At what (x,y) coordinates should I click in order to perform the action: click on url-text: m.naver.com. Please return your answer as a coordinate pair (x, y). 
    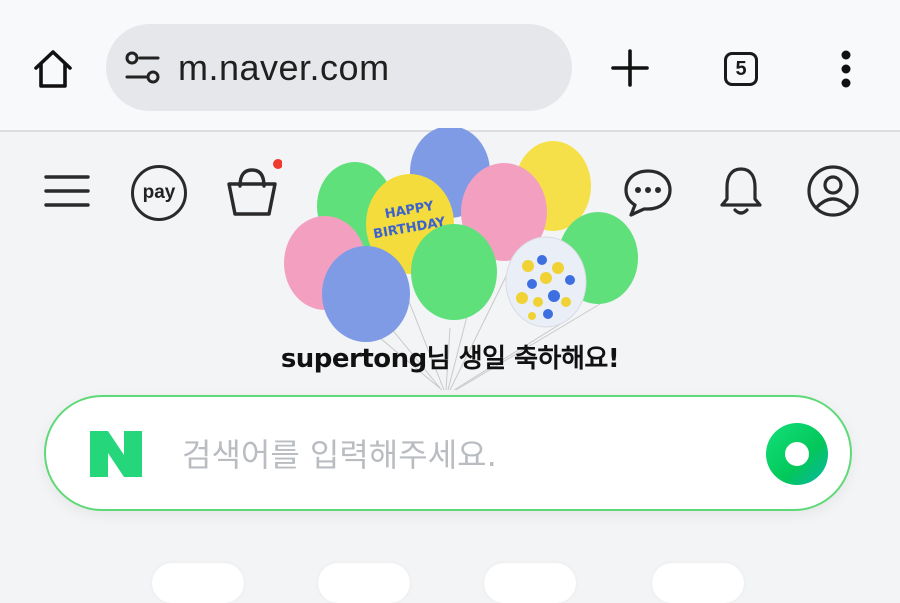
    Looking at the image, I should click on (284, 67).